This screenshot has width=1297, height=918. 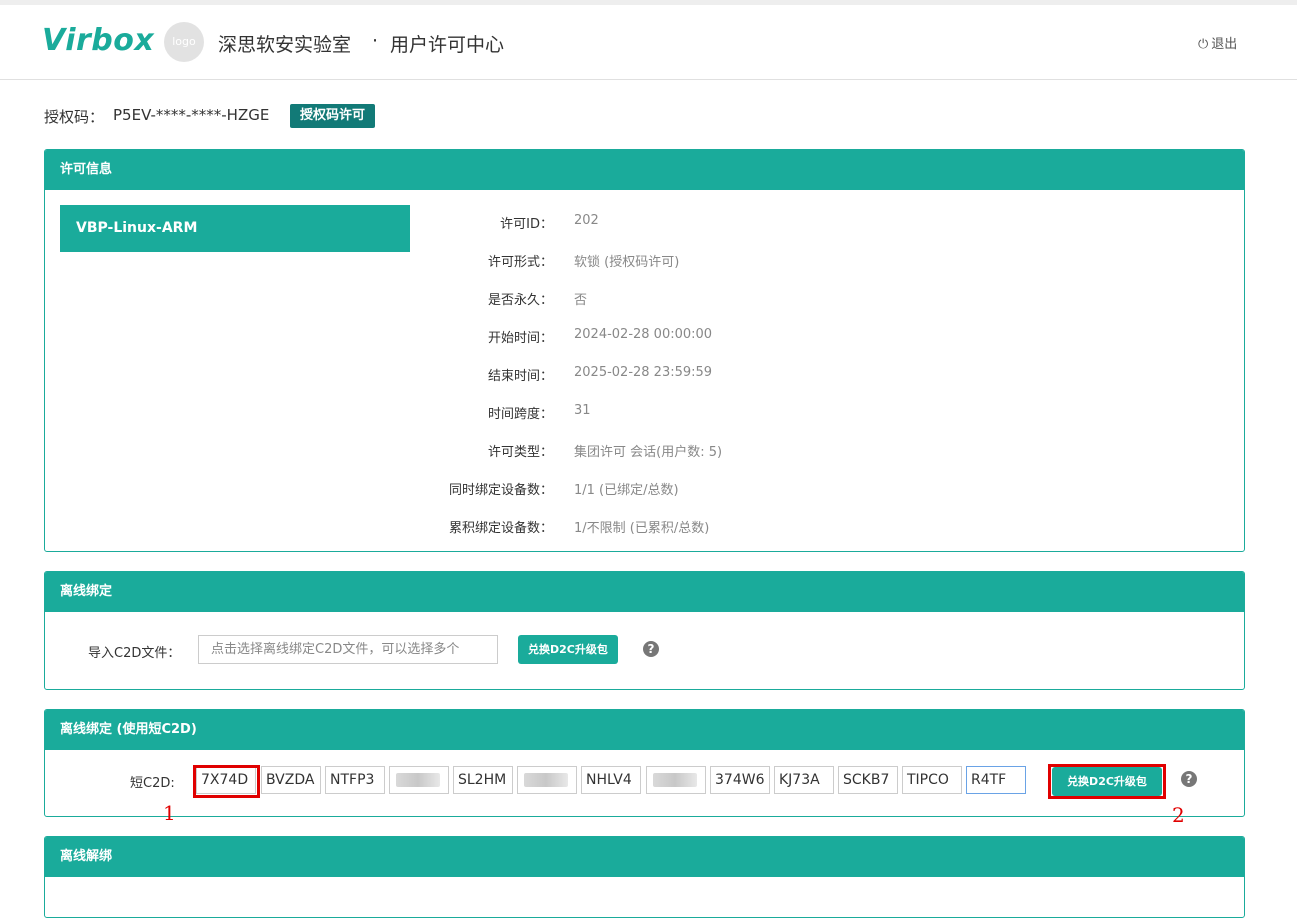 I want to click on license-field-value-text: 2024-02-28 00:00:00, so click(x=643, y=334).